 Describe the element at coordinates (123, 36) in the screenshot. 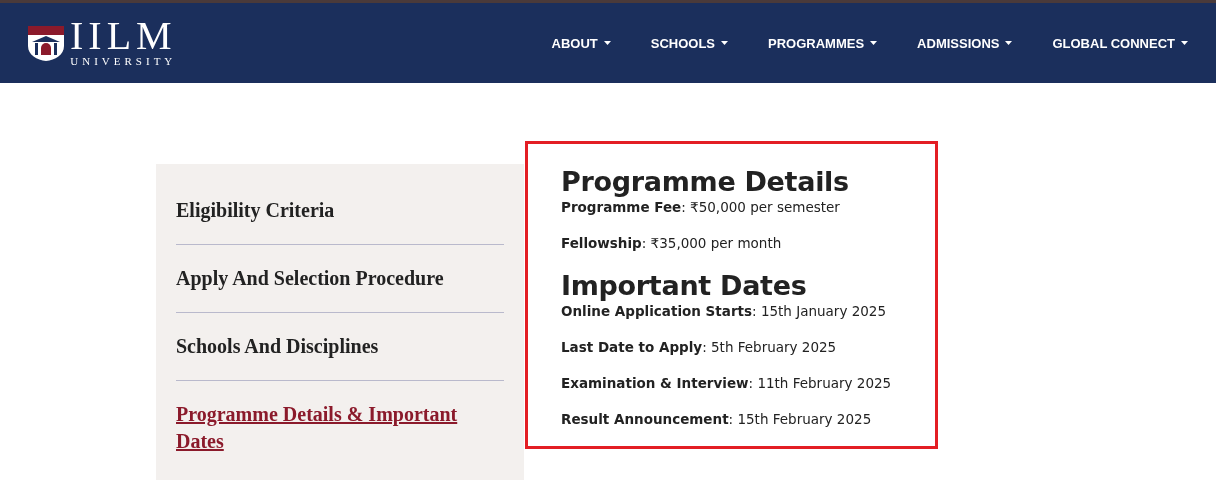

I see `logo-name: IILM` at that location.